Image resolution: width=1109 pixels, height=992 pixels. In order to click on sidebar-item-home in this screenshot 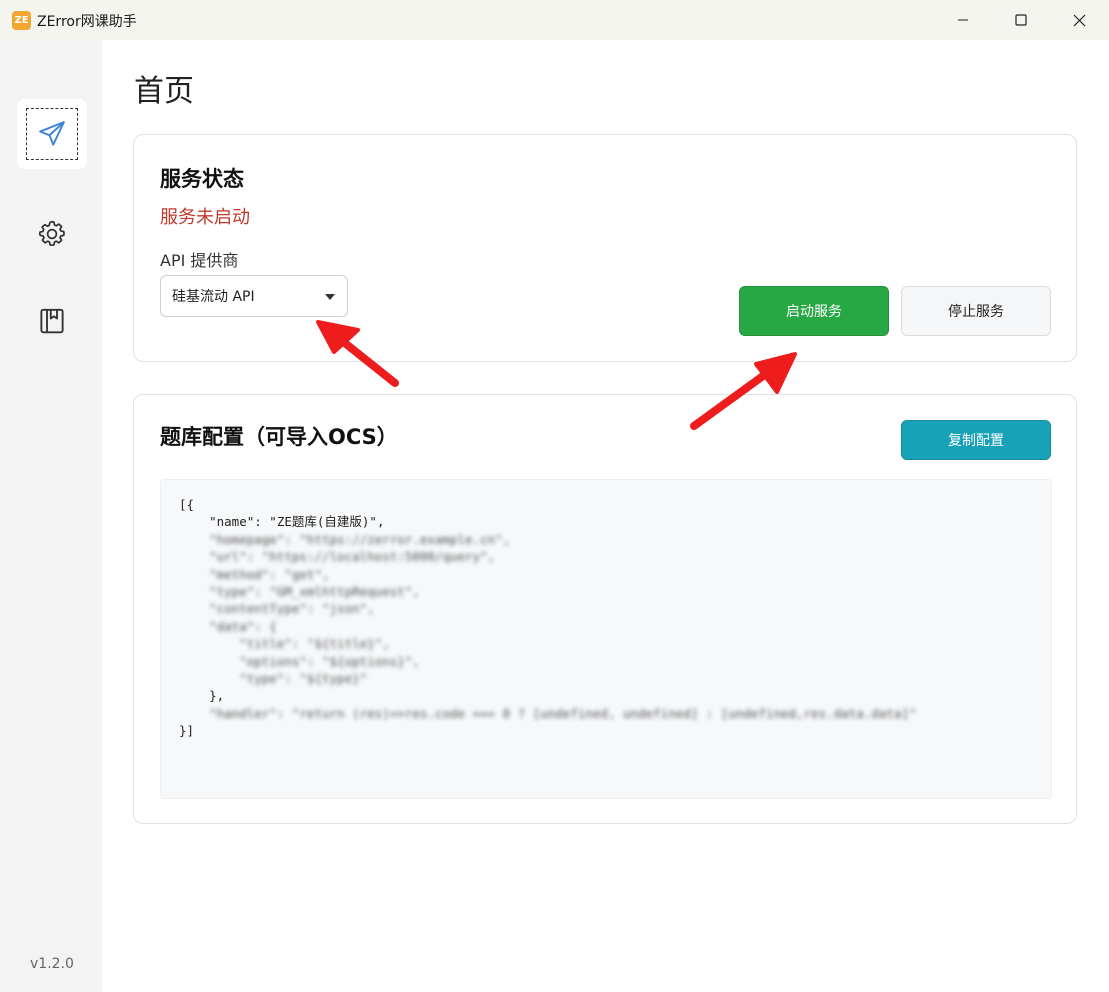, I will do `click(52, 134)`.